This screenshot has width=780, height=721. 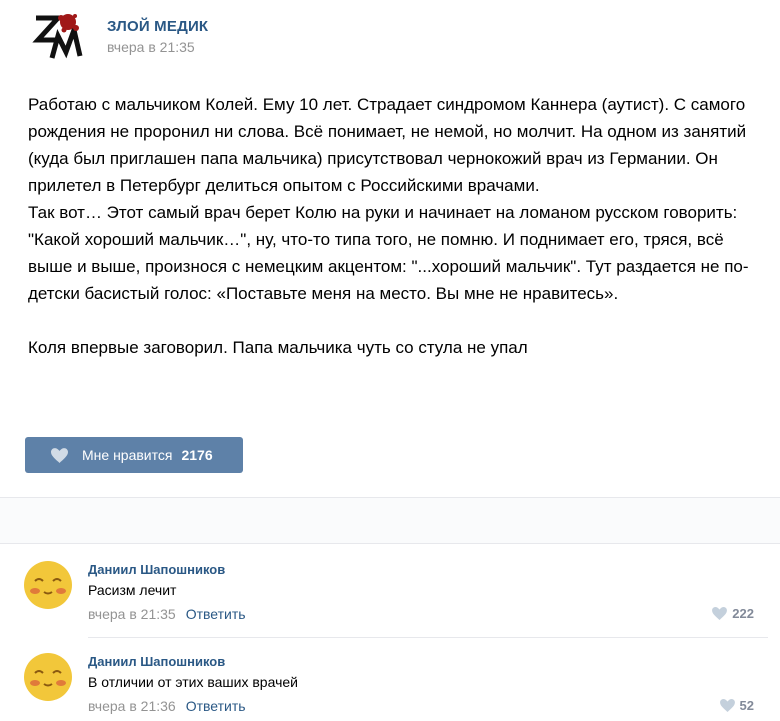 I want to click on comment-timestamp: вчера в 21:35, so click(x=132, y=614).